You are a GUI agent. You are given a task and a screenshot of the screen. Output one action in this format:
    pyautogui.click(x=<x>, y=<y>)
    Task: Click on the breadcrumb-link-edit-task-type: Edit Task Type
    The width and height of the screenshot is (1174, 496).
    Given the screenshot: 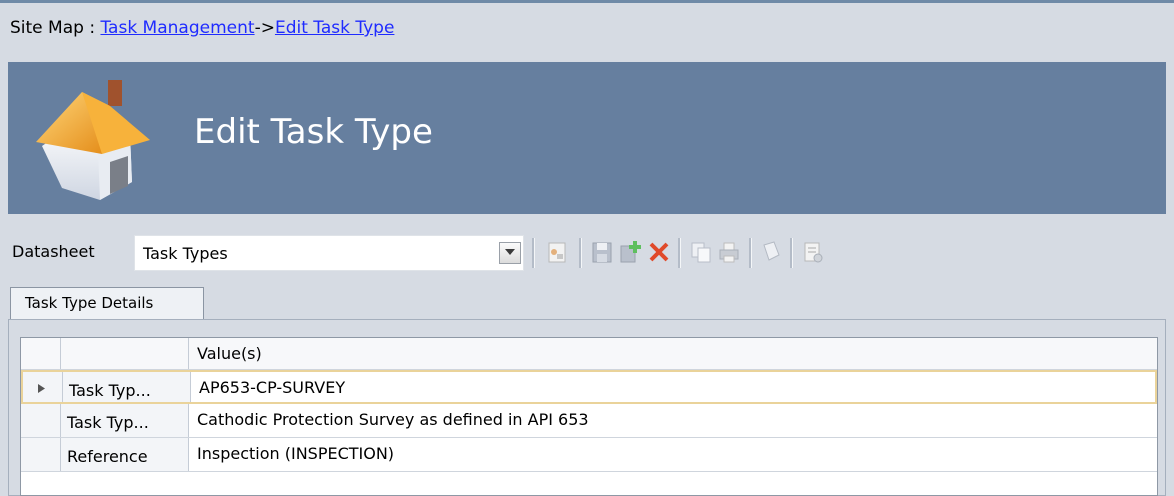 What is the action you would take?
    pyautogui.click(x=334, y=28)
    